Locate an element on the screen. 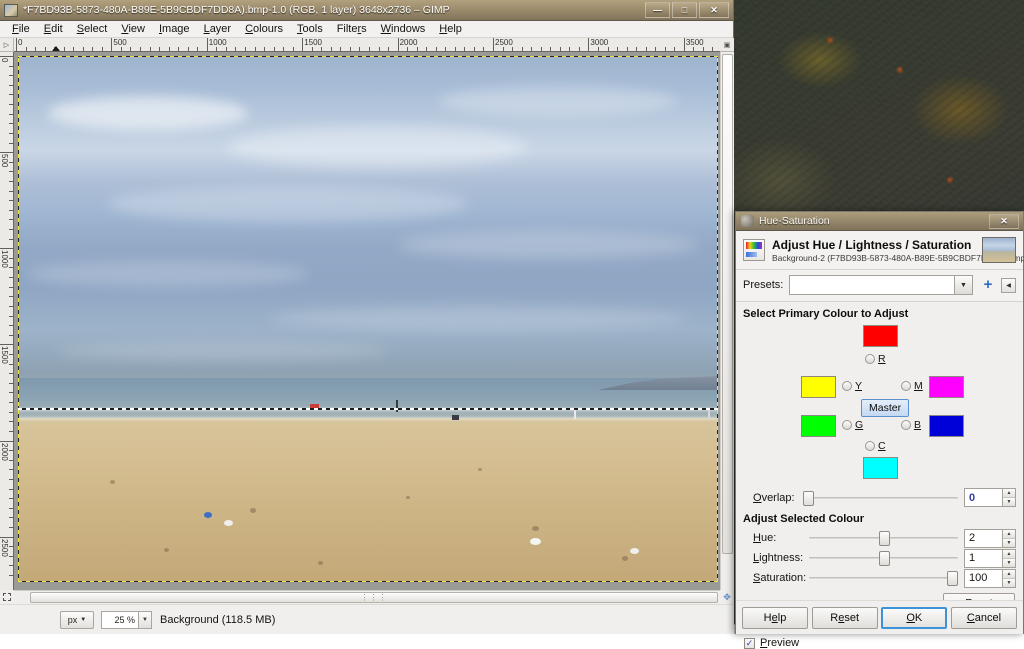  lightness-slider is located at coordinates (883, 558).